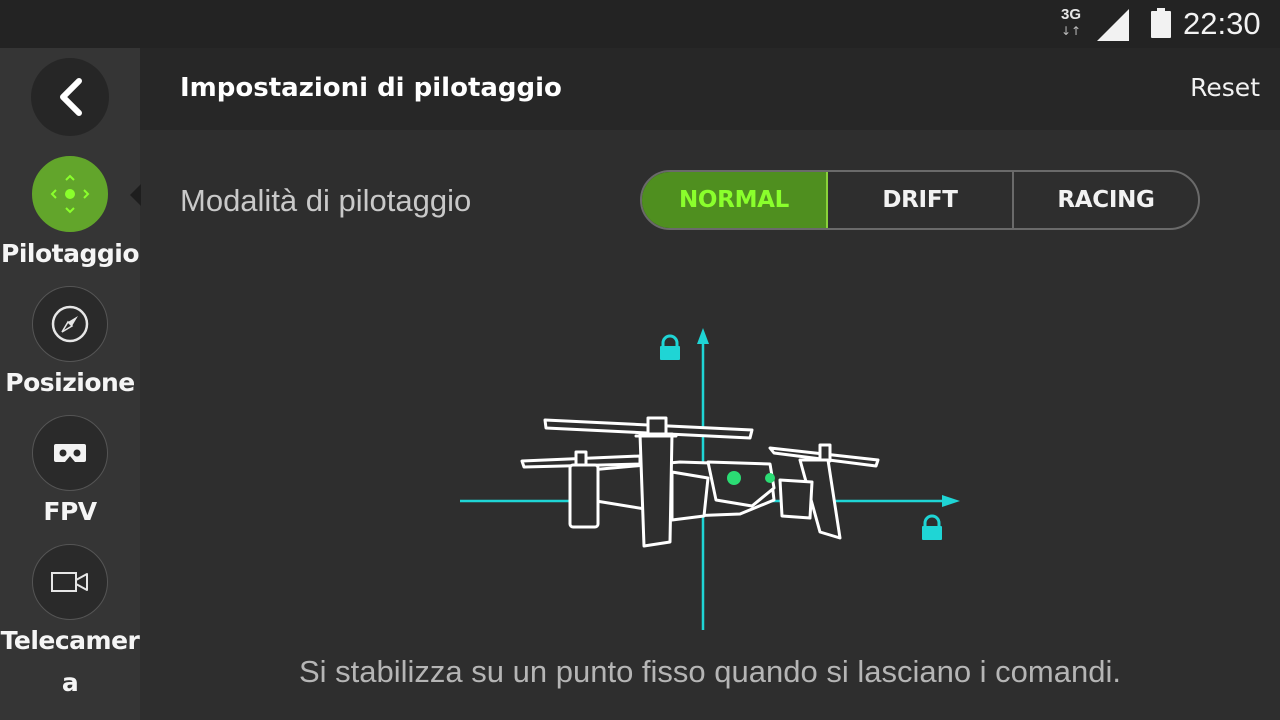 The image size is (1280, 720). I want to click on chevron-left-icon, so click(71, 97).